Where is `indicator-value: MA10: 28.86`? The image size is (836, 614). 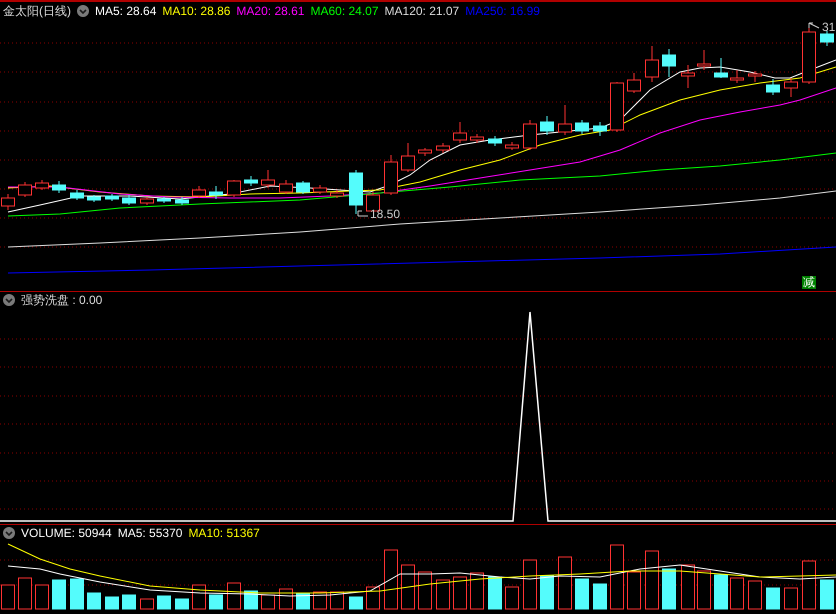 indicator-value: MA10: 28.86 is located at coordinates (196, 11).